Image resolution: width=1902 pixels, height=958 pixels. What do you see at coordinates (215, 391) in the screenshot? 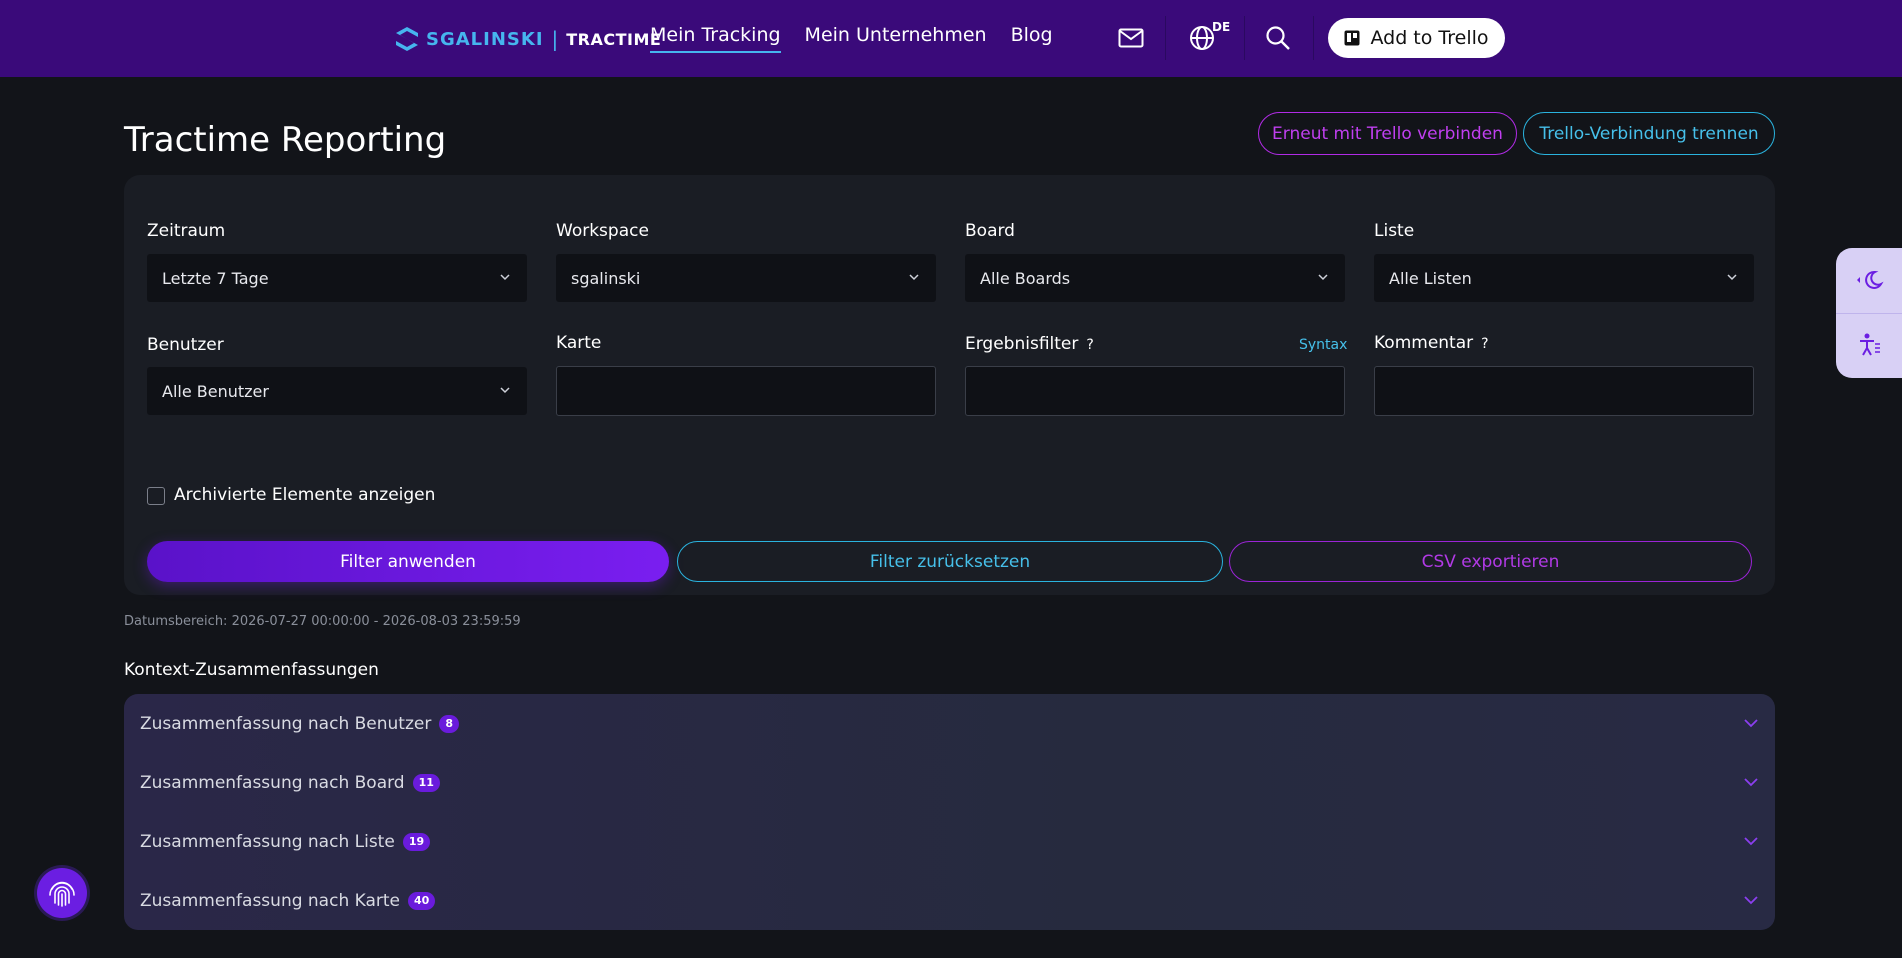
I see `benutzer-value: Alle Benutzer` at bounding box center [215, 391].